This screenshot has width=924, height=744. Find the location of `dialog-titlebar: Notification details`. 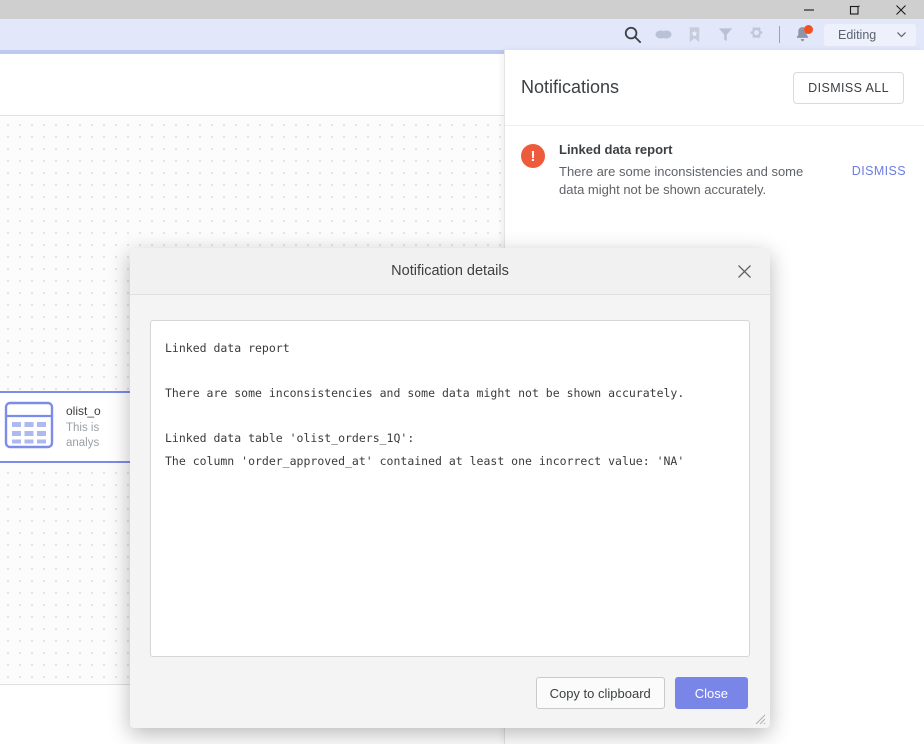

dialog-titlebar: Notification details is located at coordinates (450, 271).